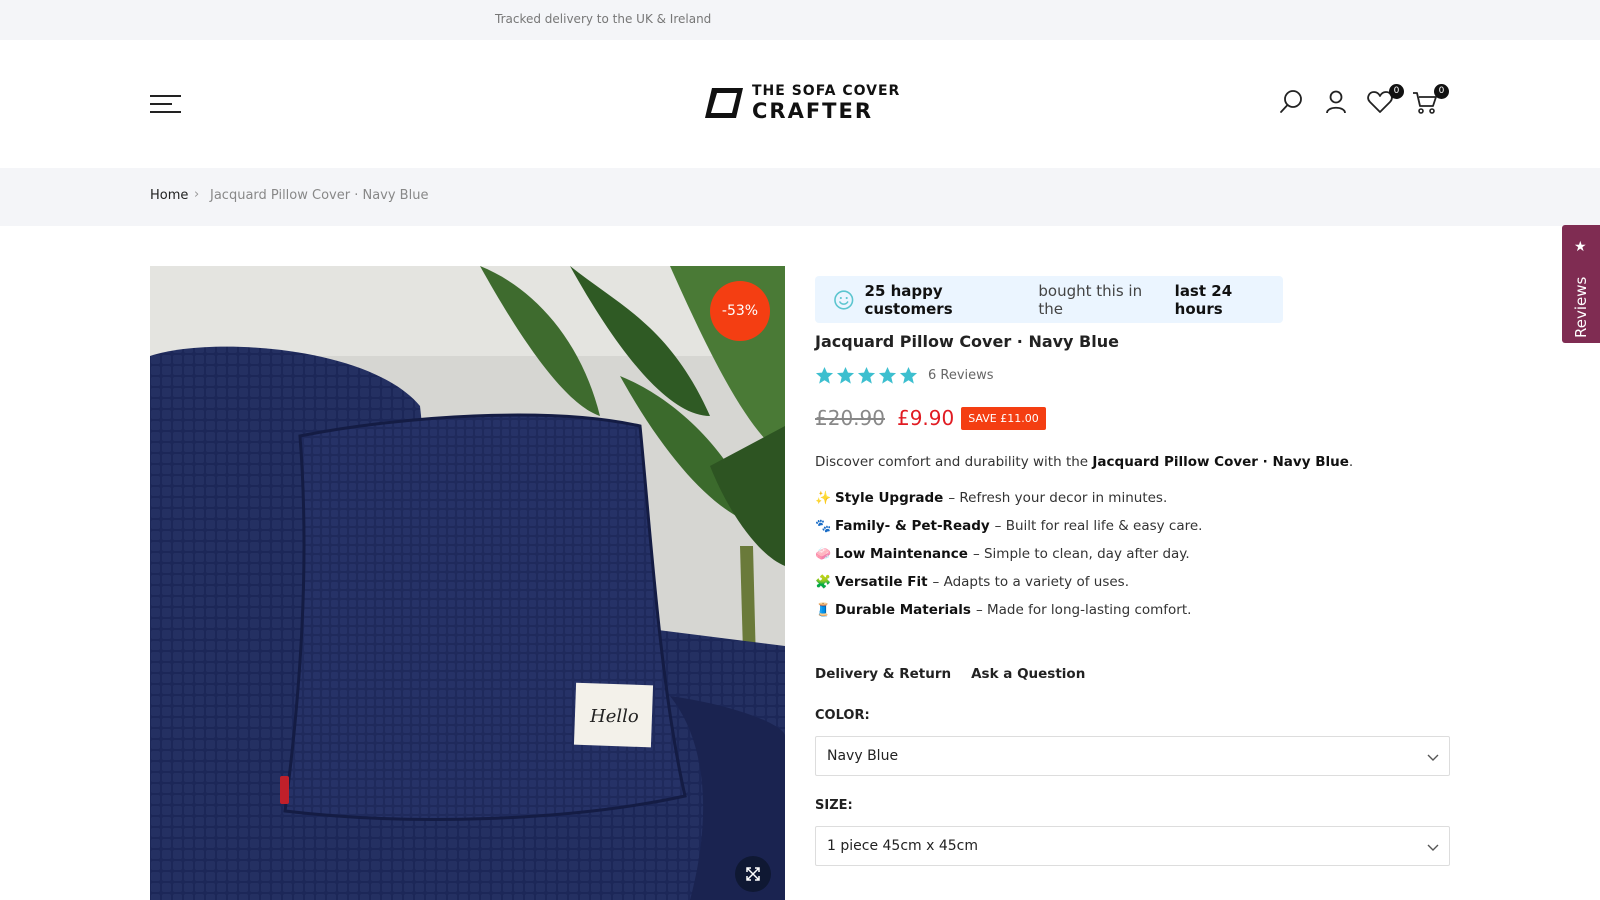 The height and width of the screenshot is (900, 1600). What do you see at coordinates (960, 674) in the screenshot?
I see `product-links: Delivery & Return Ask a Question` at bounding box center [960, 674].